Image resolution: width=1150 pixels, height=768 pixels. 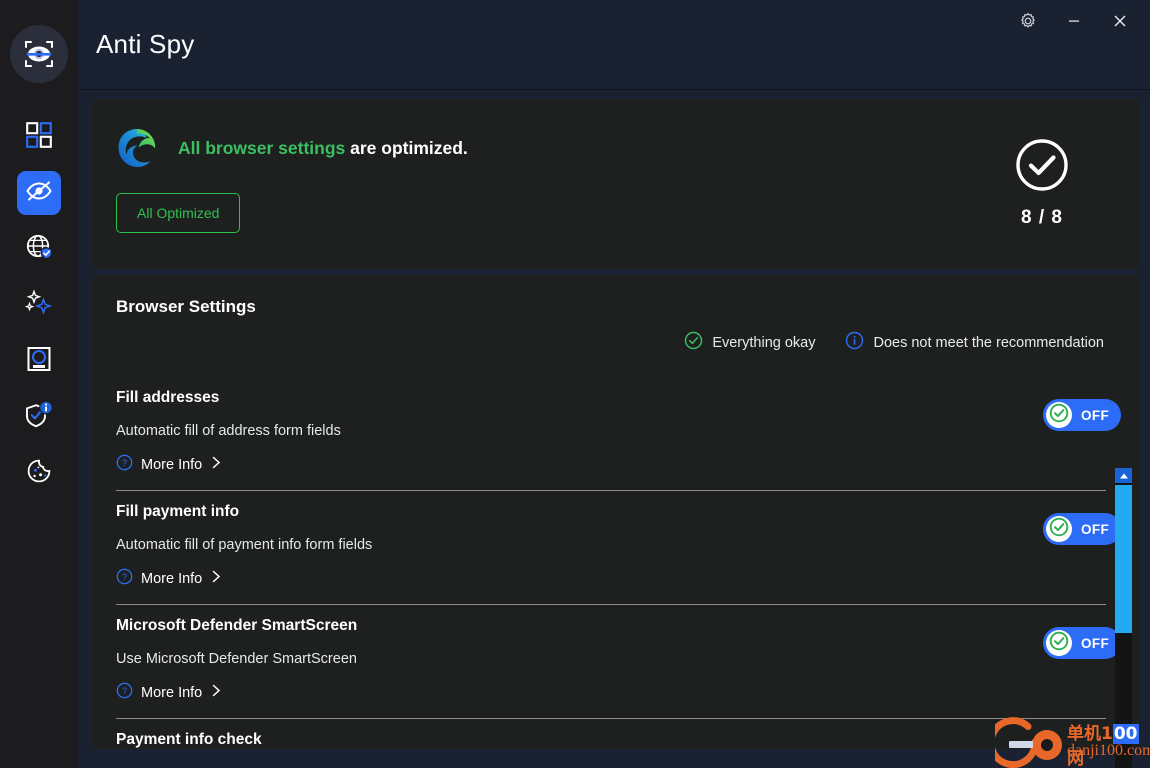 I want to click on minimize-button, so click(x=1074, y=23).